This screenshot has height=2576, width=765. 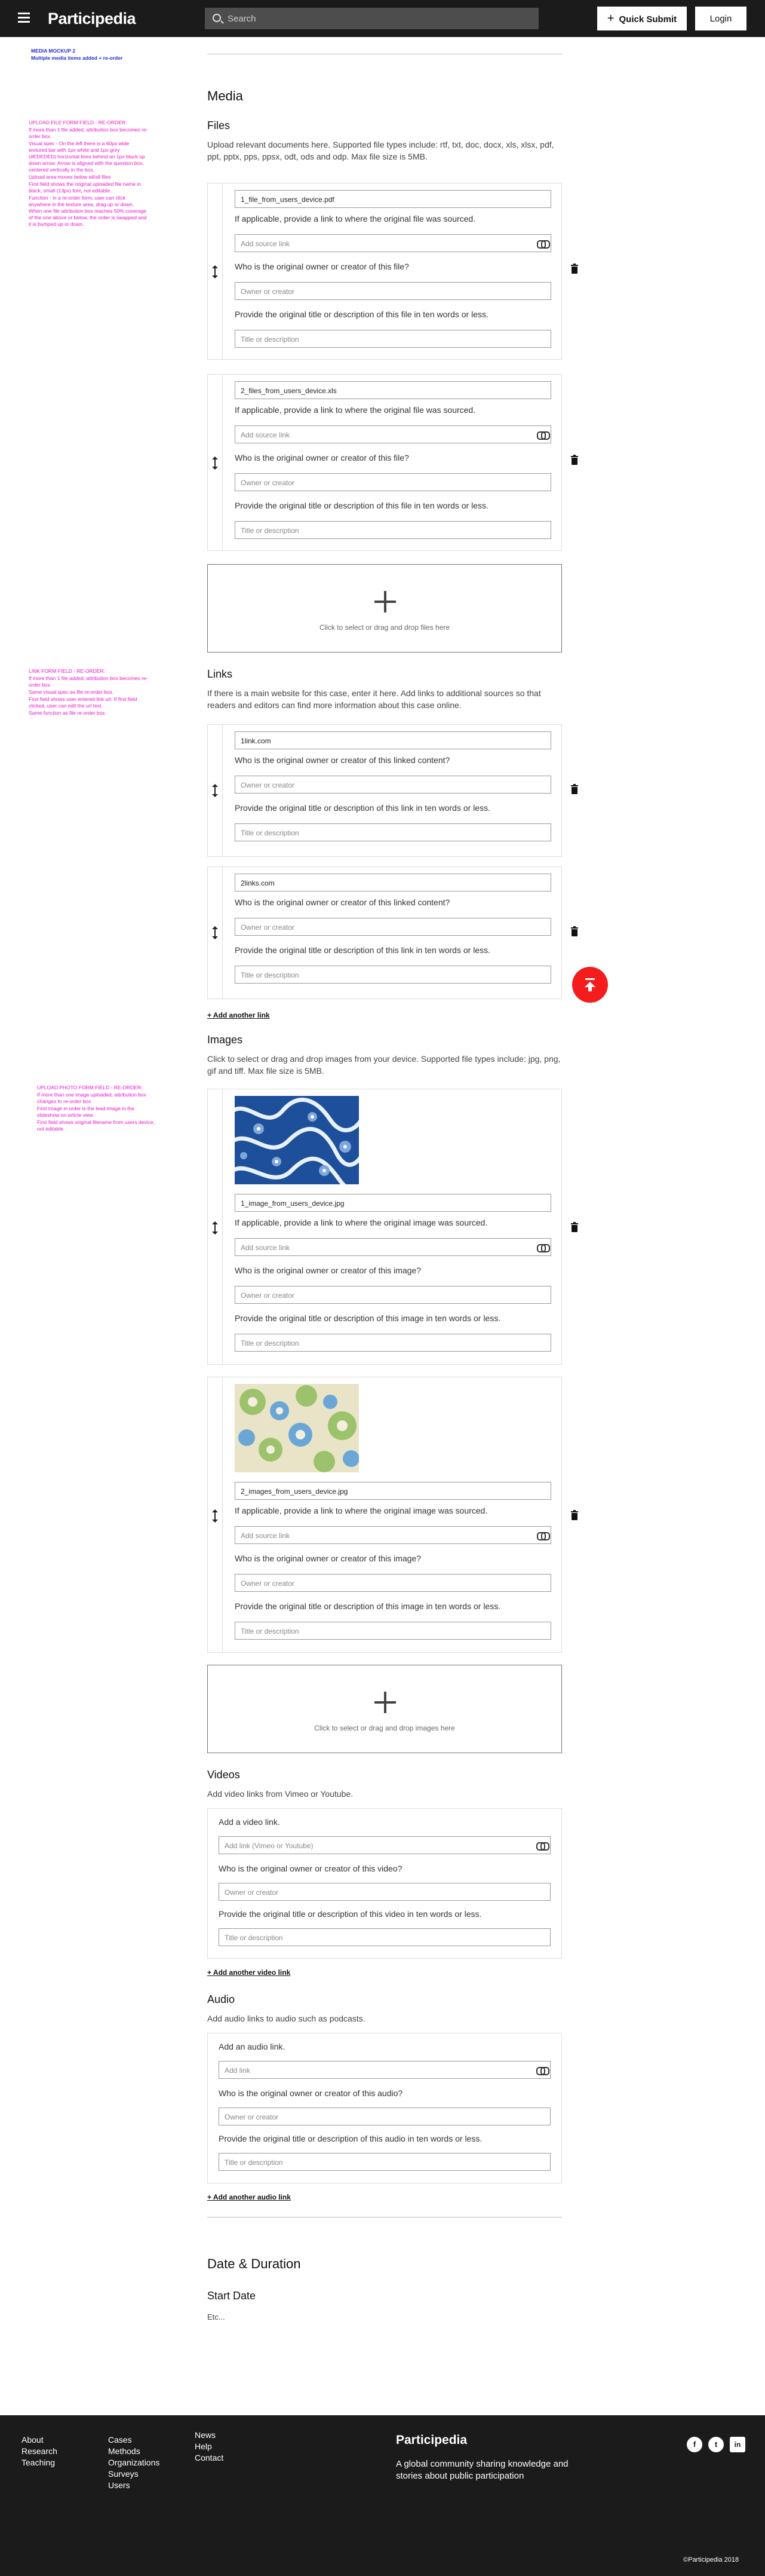 I want to click on scroll-to-top-button, so click(x=590, y=985).